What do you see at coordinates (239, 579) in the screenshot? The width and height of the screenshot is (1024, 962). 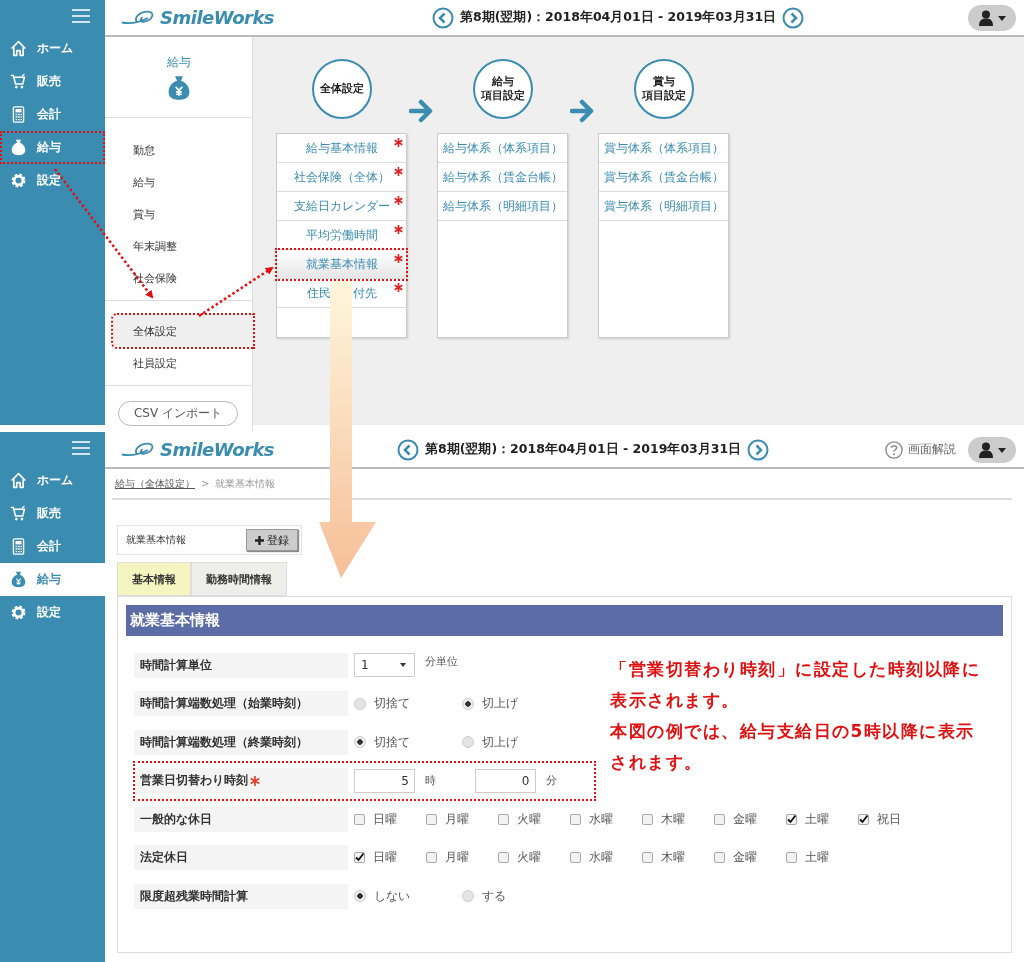 I see `tab: 勤務時間情報` at bounding box center [239, 579].